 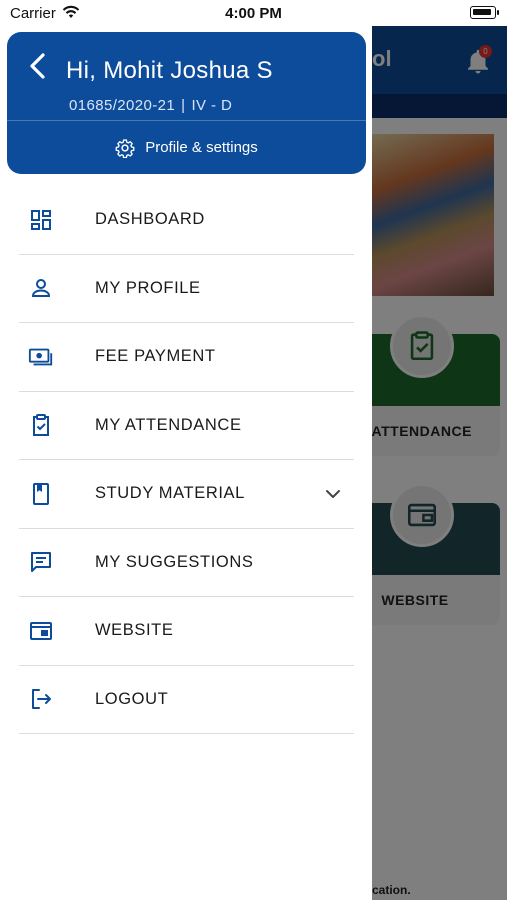 What do you see at coordinates (41, 357) in the screenshot?
I see `payment-icon` at bounding box center [41, 357].